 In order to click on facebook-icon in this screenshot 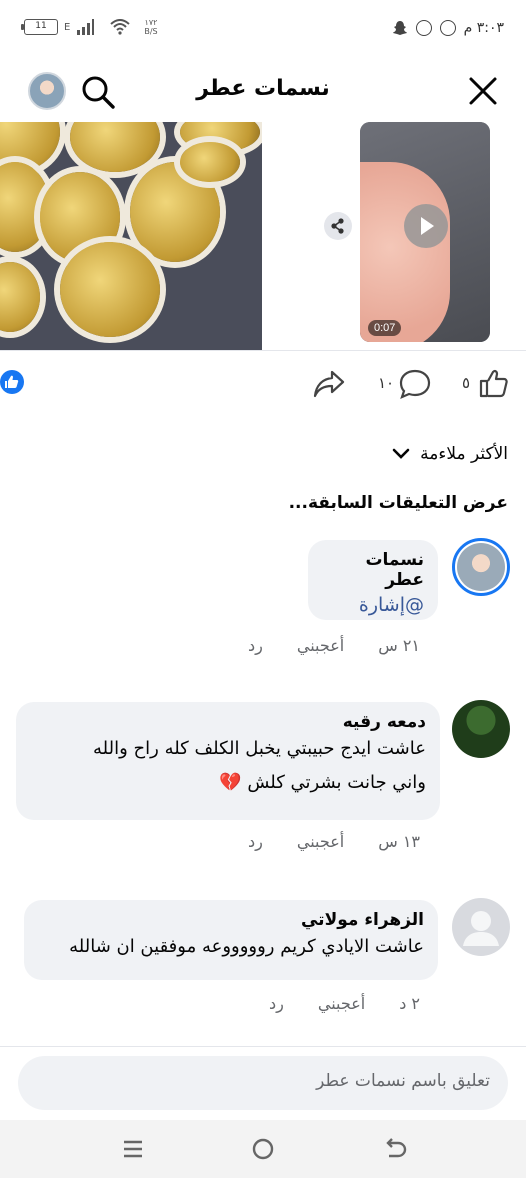, I will do `click(423, 28)`.